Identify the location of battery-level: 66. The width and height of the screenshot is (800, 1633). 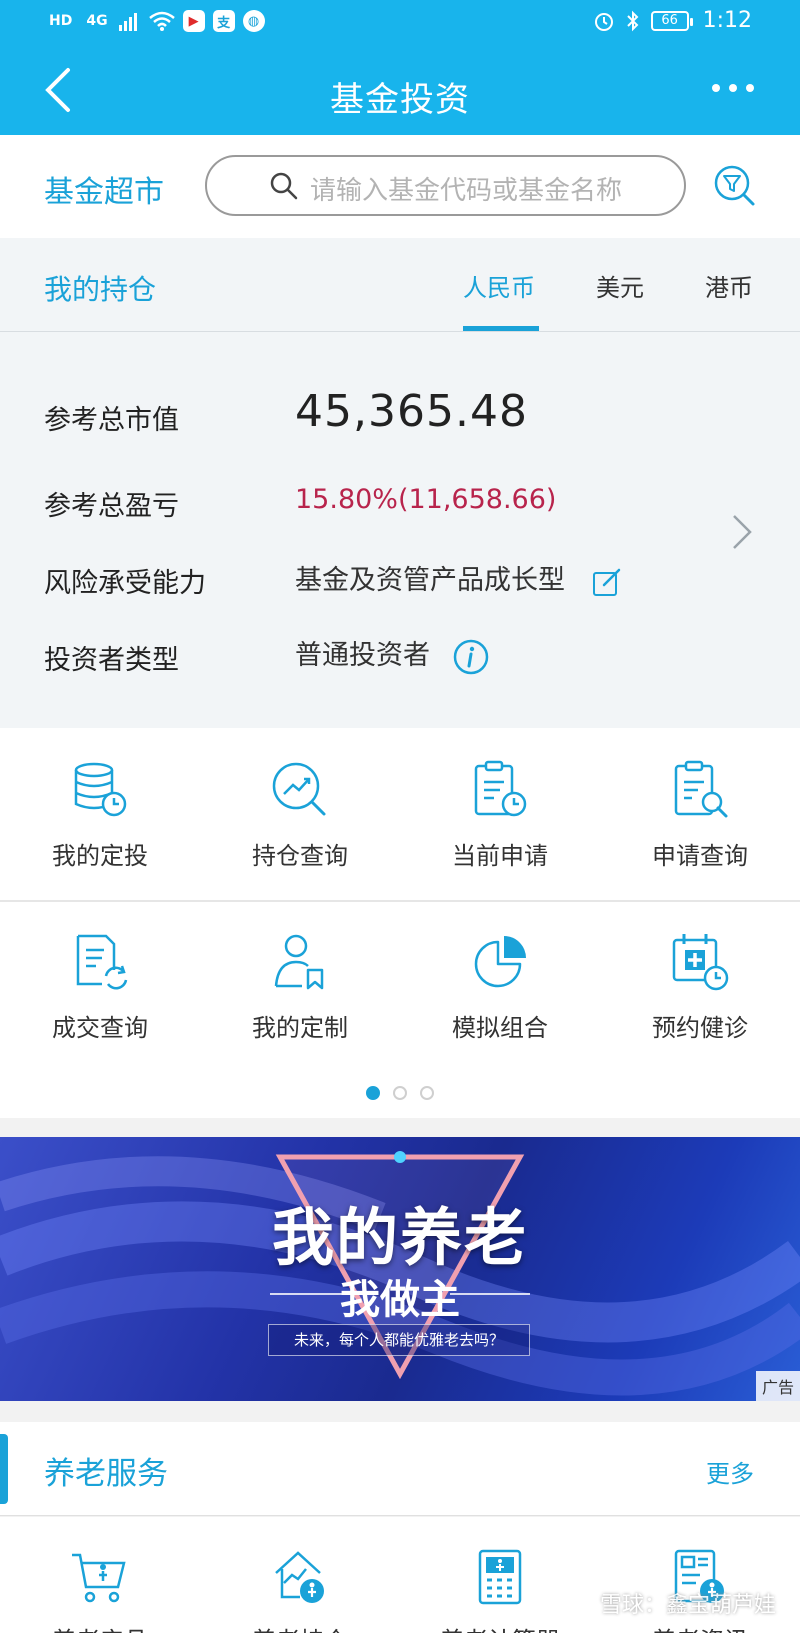
(669, 20).